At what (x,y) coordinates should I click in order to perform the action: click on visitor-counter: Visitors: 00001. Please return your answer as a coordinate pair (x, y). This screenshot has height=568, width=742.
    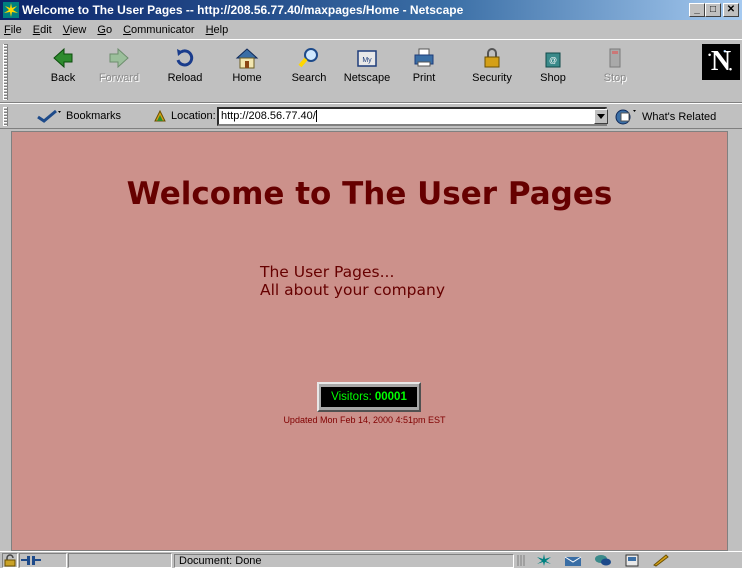
    Looking at the image, I should click on (369, 397).